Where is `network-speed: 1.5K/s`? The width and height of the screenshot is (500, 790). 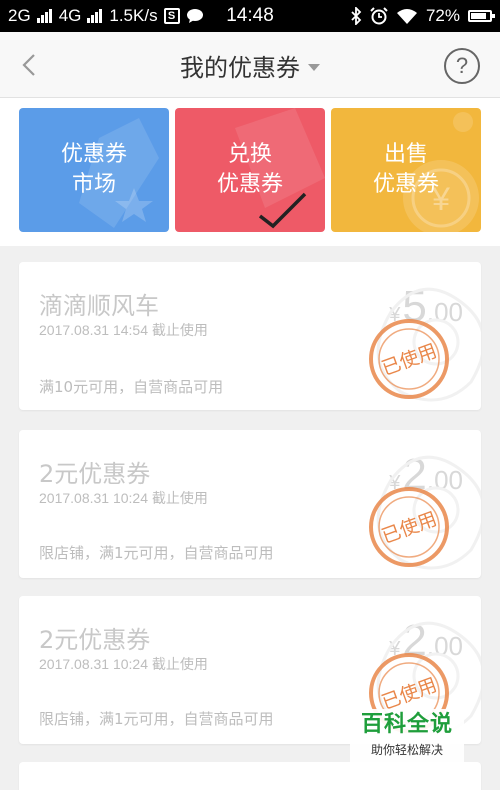
network-speed: 1.5K/s is located at coordinates (133, 15).